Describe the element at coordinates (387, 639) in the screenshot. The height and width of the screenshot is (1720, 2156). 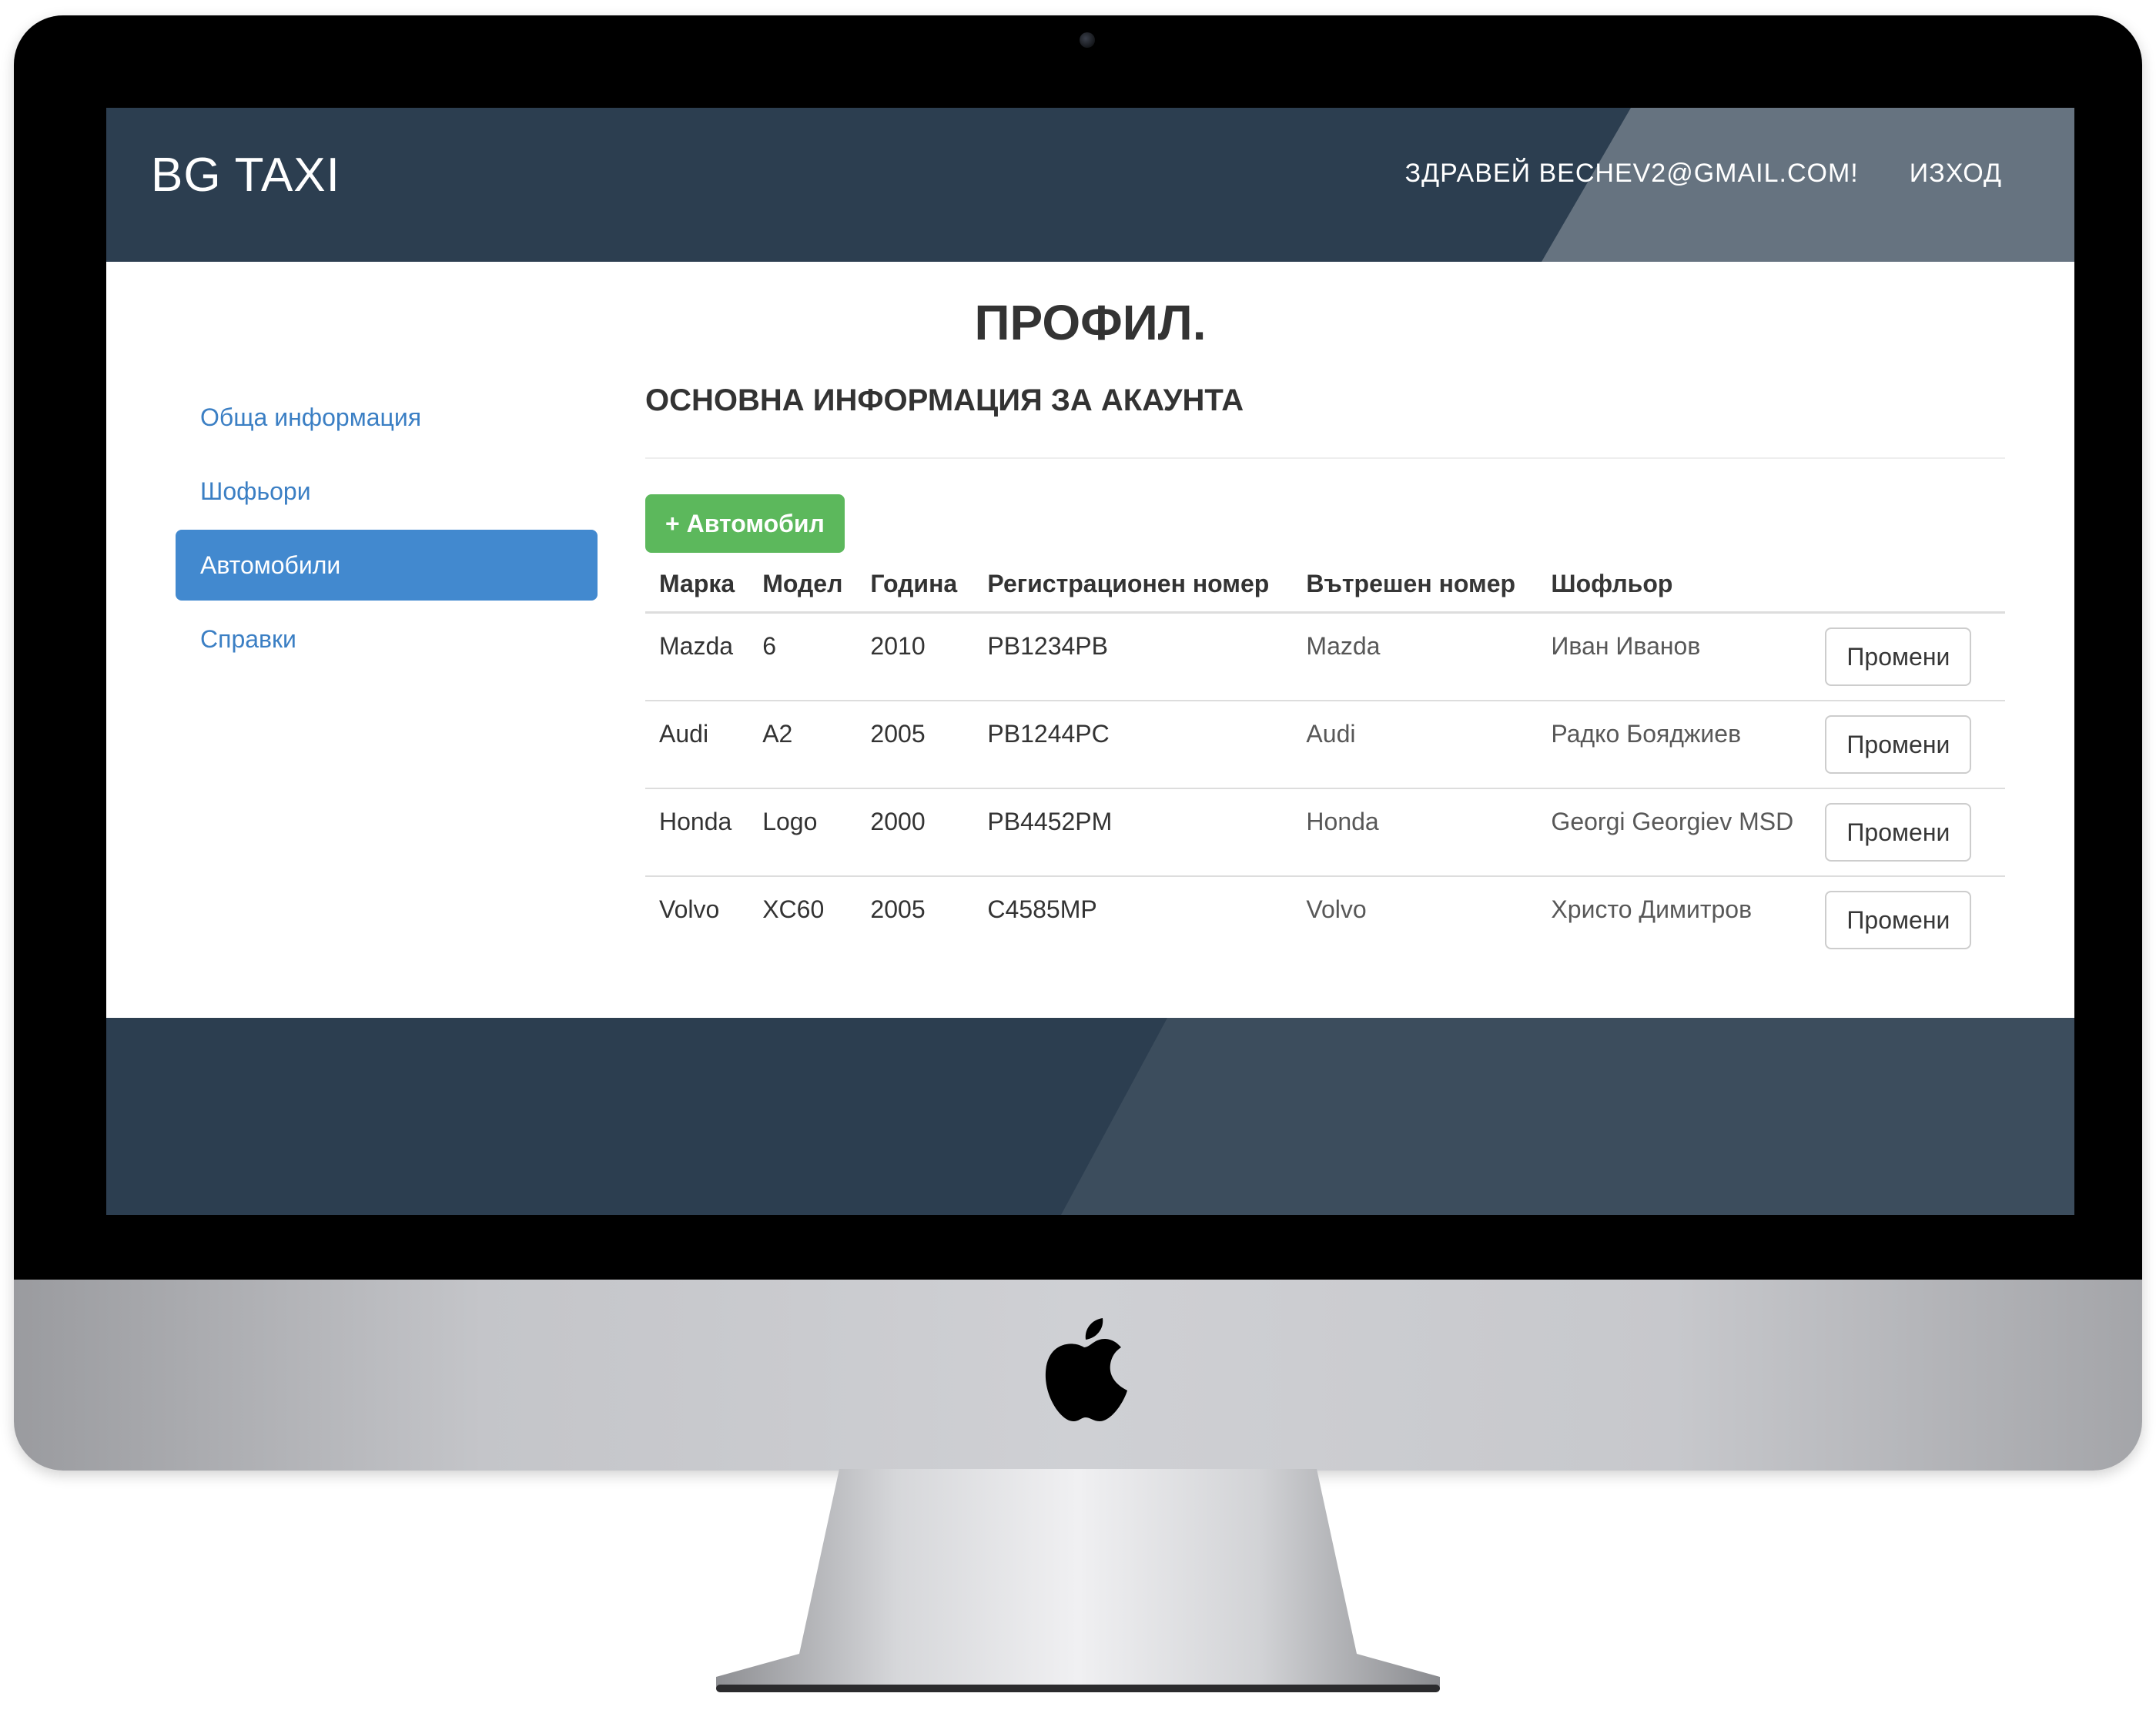
I see `sidebar-item-reports: Справки` at that location.